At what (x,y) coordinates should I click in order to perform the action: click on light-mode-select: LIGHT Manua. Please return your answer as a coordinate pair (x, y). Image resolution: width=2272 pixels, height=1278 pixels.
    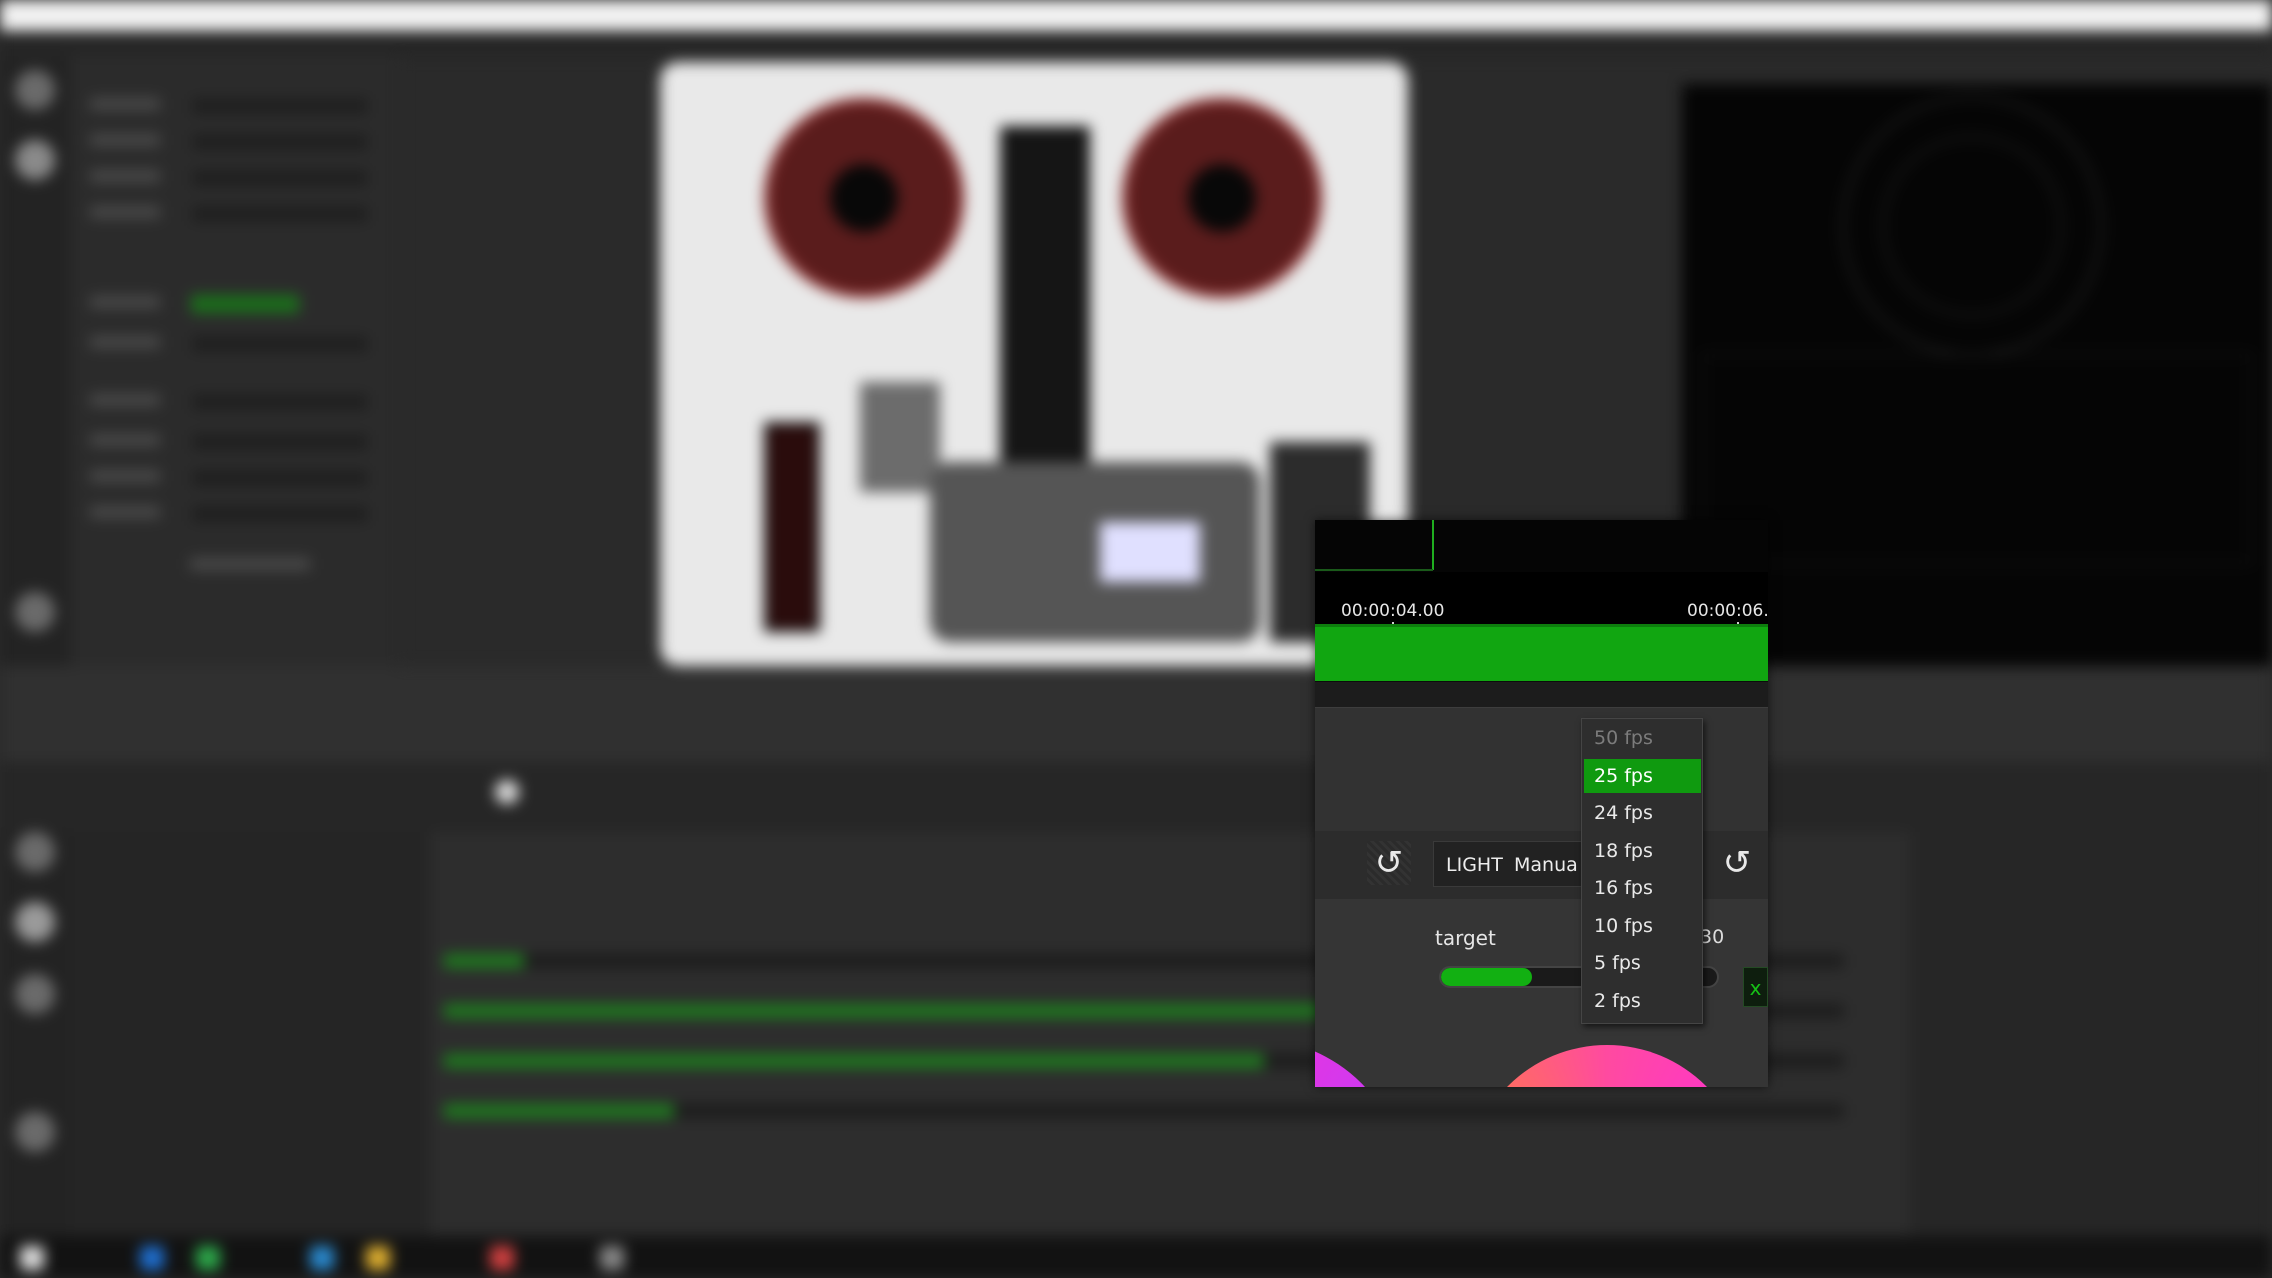
    Looking at the image, I should click on (1518, 864).